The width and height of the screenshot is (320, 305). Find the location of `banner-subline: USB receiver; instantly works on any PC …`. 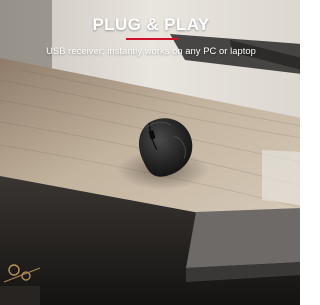

banner-subline: USB receiver; instantly works on any PC … is located at coordinates (151, 50).